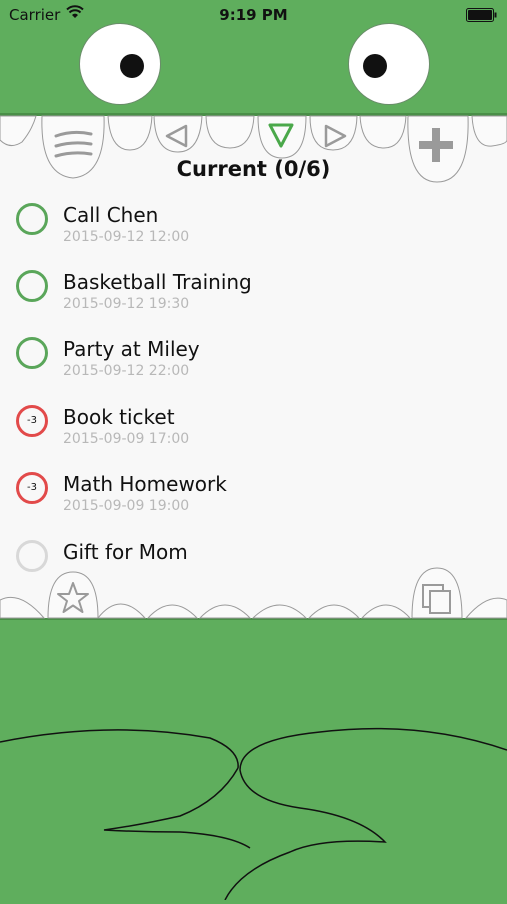 The width and height of the screenshot is (507, 904). I want to click on list-item: Party at Miley 2015-09-12 22:00, so click(253, 364).